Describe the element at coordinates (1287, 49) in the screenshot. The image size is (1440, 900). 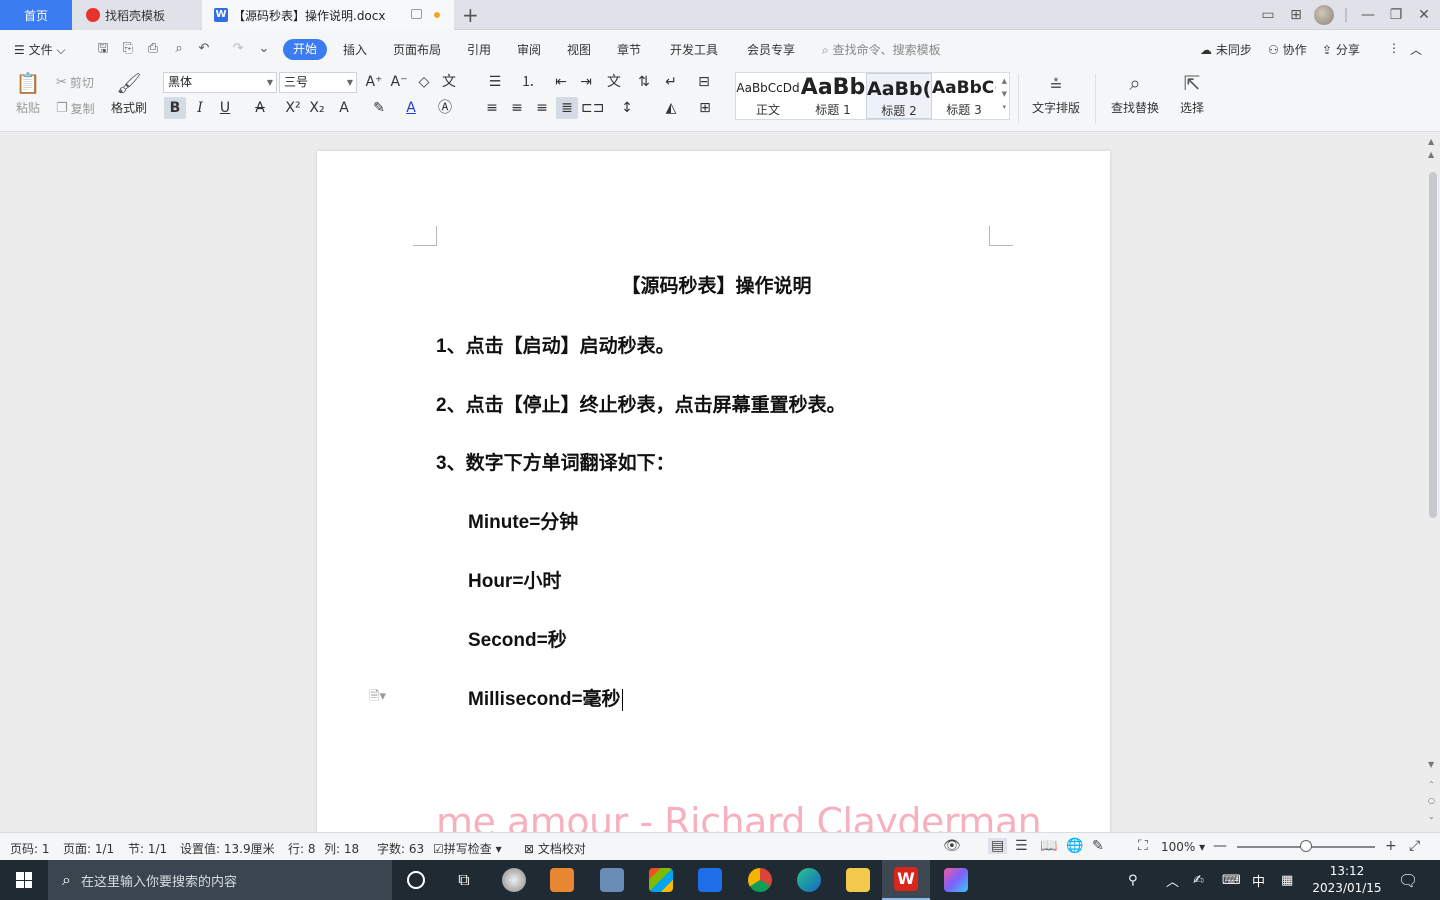
I see `collaborate-button: ⚇ 协作` at that location.